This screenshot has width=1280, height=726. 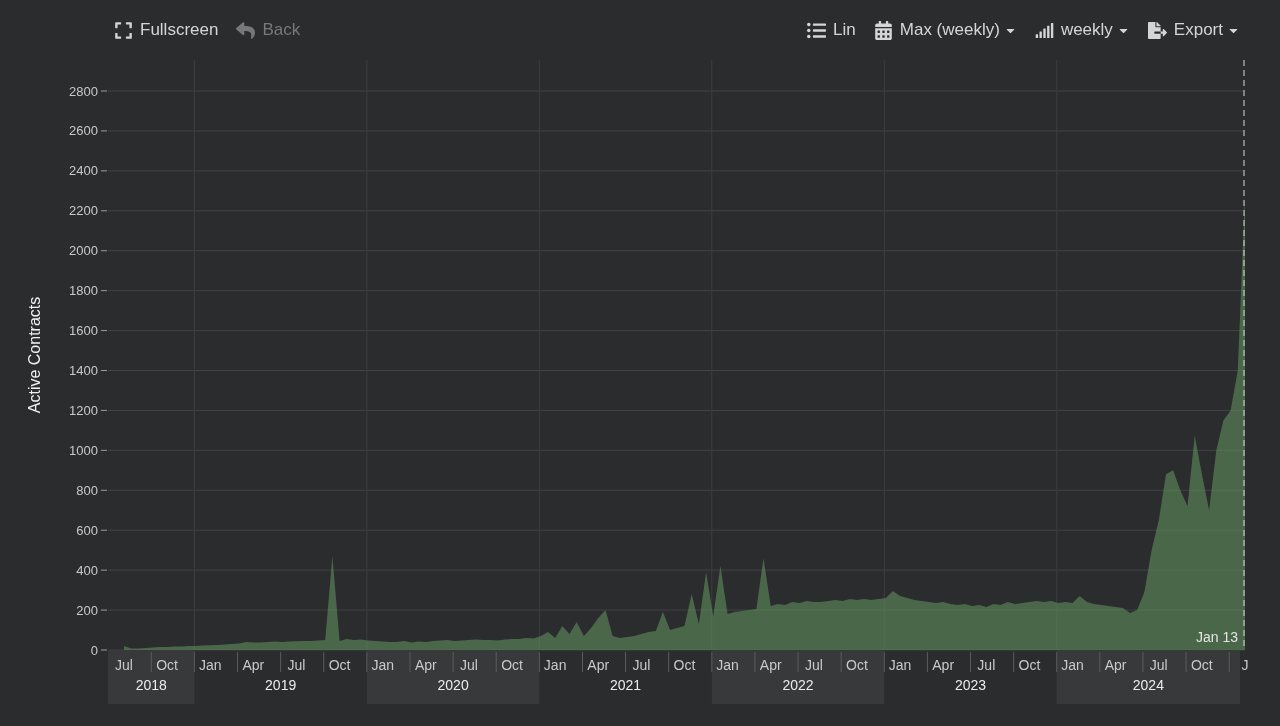 What do you see at coordinates (1245, 665) in the screenshot?
I see `axis-label: J` at bounding box center [1245, 665].